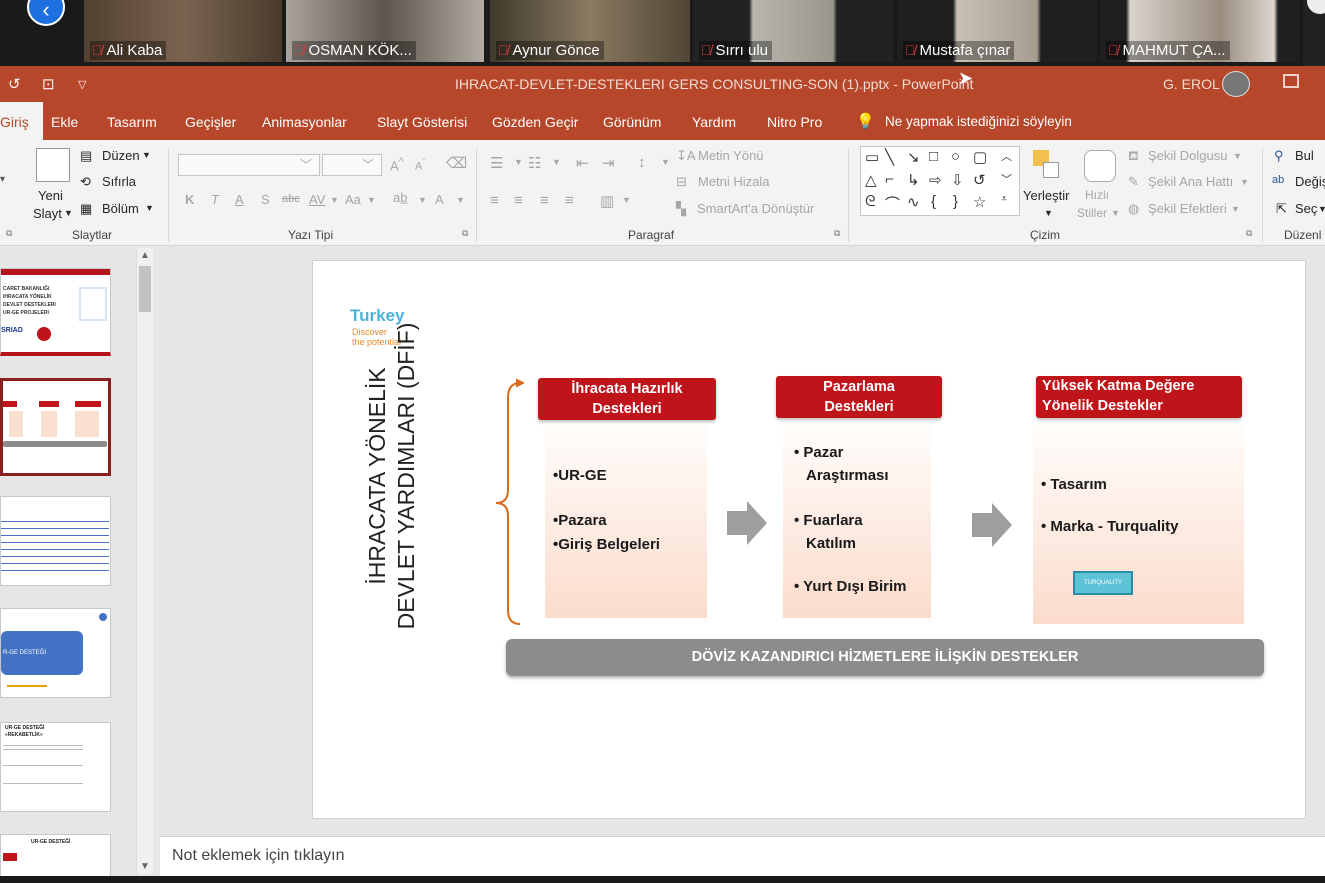 The width and height of the screenshot is (1325, 883). Describe the element at coordinates (21, 121) in the screenshot. I see `tab-home: Giriş` at that location.